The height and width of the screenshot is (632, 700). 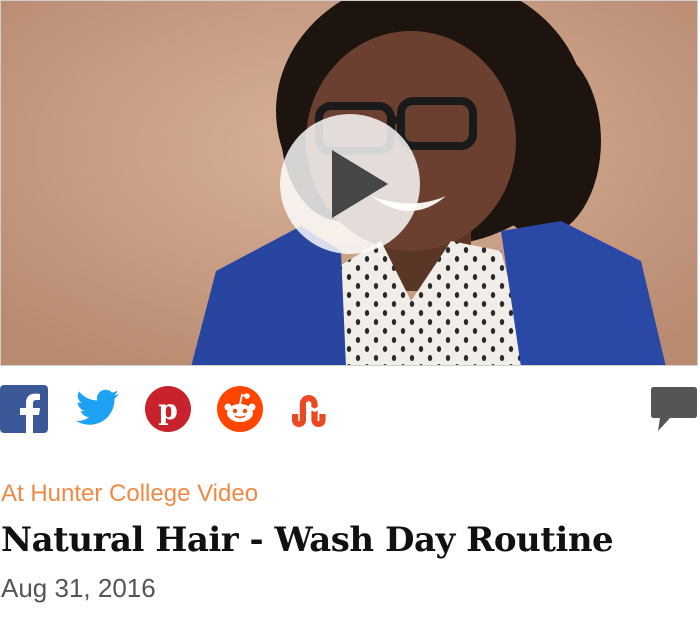 What do you see at coordinates (307, 540) in the screenshot?
I see `article-title: Natural Hair - Wash Day Routine` at bounding box center [307, 540].